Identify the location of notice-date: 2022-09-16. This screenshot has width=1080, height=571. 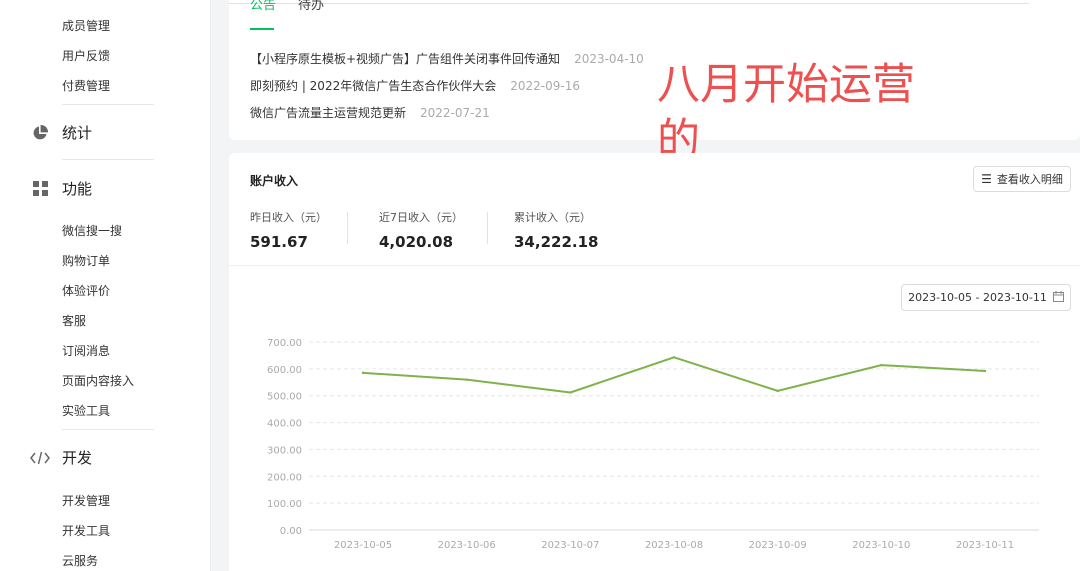
(545, 86).